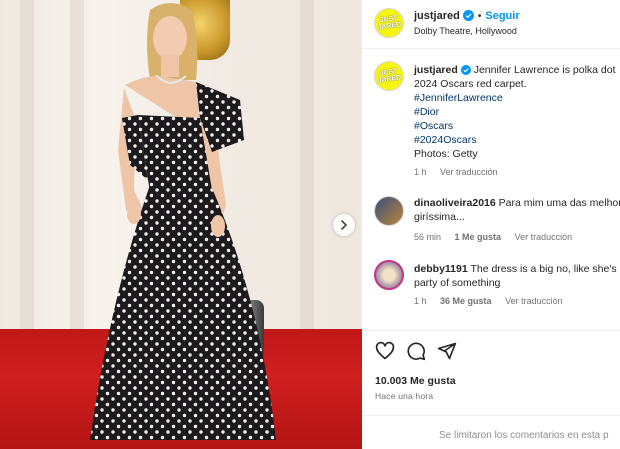 The height and width of the screenshot is (449, 620). Describe the element at coordinates (517, 140) in the screenshot. I see `hashtag-link: #2024Oscars` at that location.